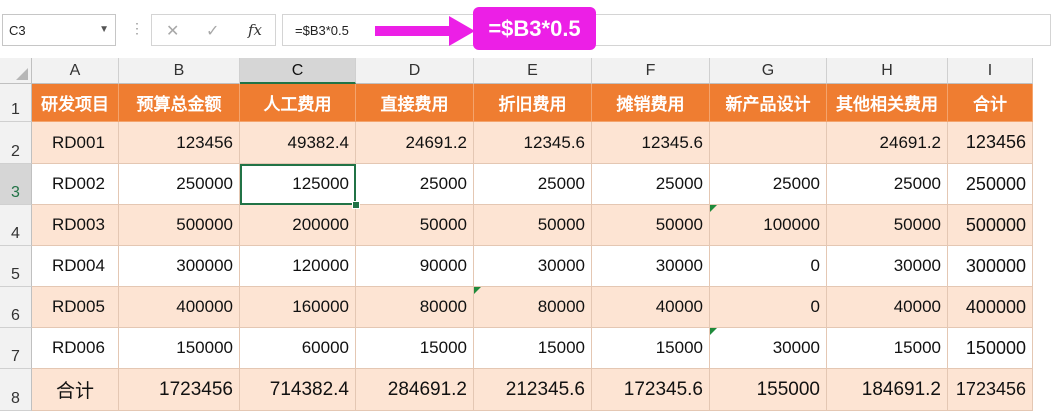 This screenshot has width=1051, height=416. What do you see at coordinates (179, 390) in the screenshot?
I see `cell-b8: 1723456` at bounding box center [179, 390].